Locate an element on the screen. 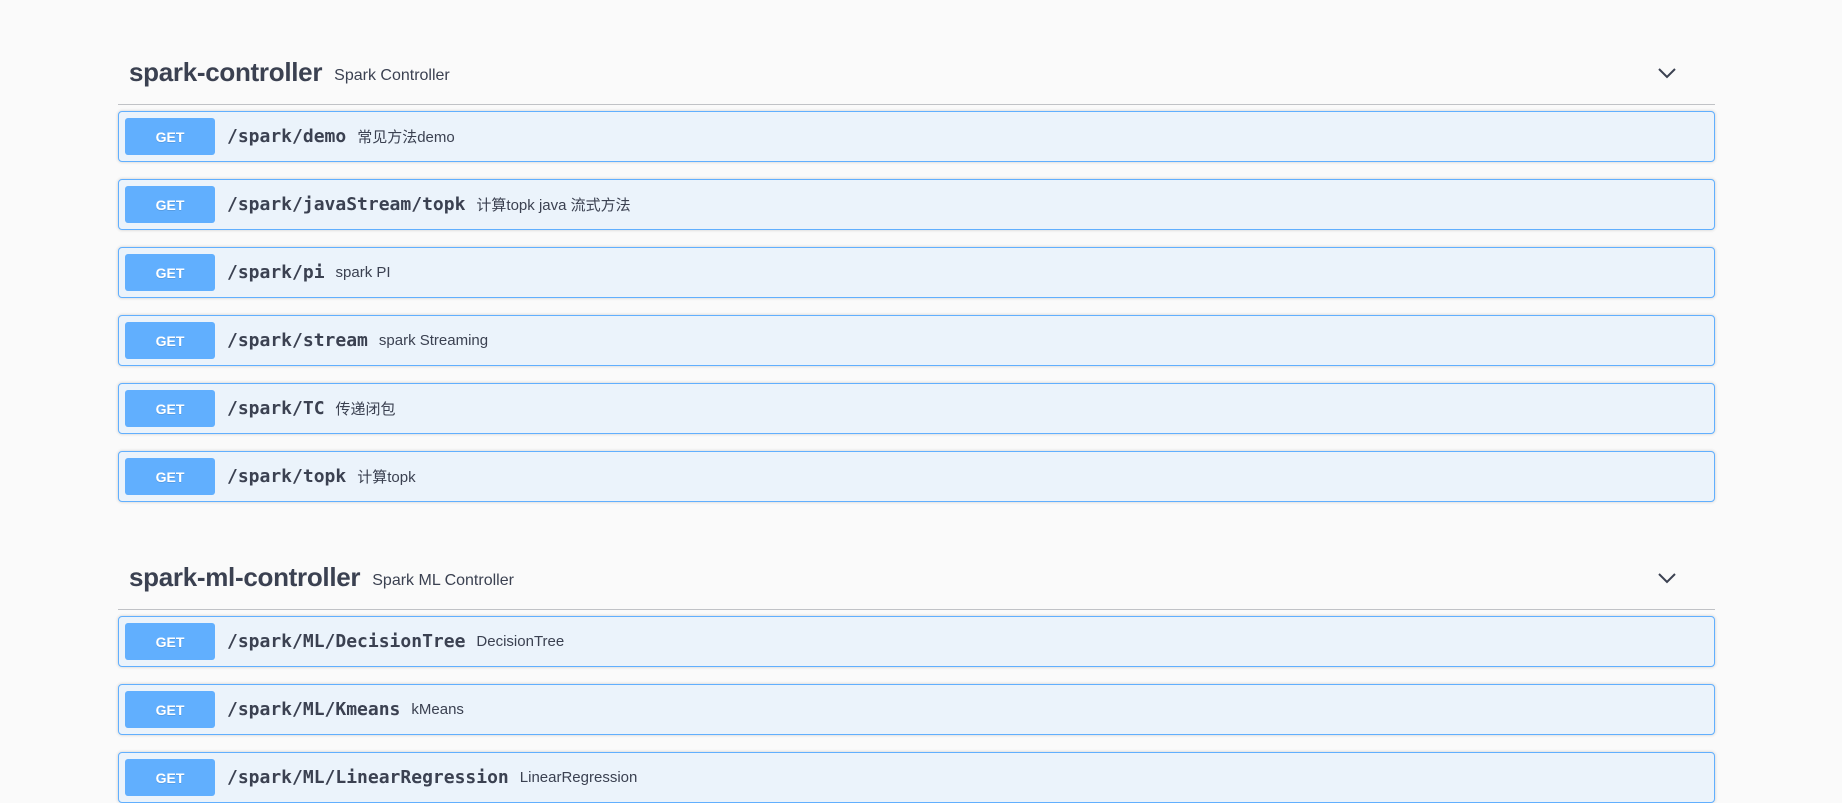 The image size is (1842, 803). operation-summary: 常见方法demo is located at coordinates (406, 137).